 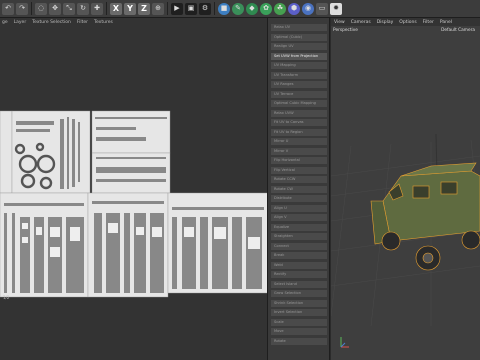 What do you see at coordinates (116, 8) in the screenshot?
I see `x-axis-button: X` at bounding box center [116, 8].